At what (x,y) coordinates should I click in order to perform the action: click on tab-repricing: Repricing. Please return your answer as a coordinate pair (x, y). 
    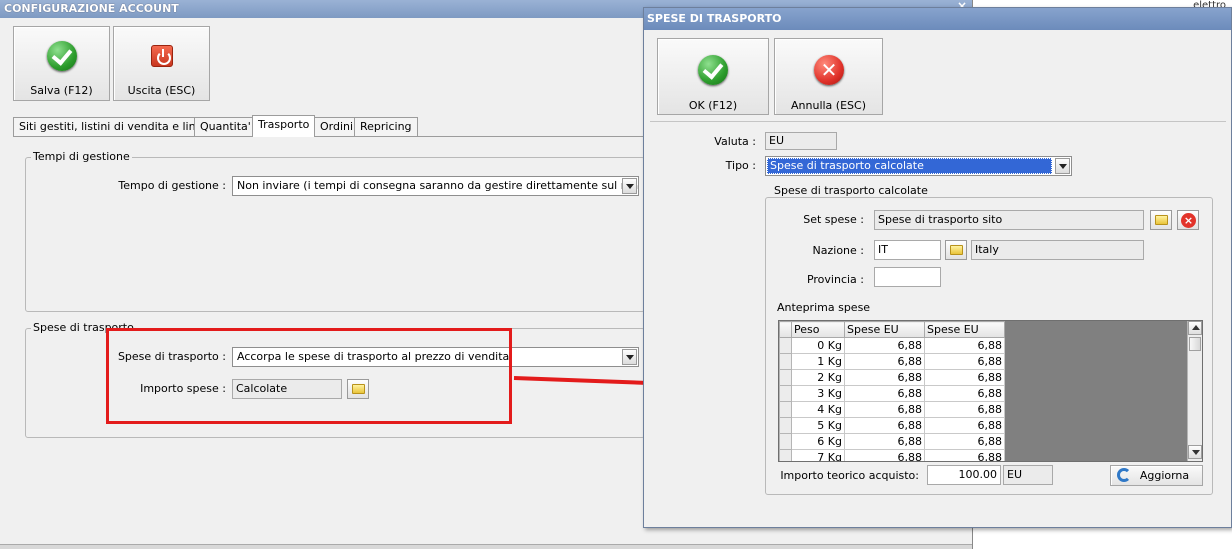
    Looking at the image, I should click on (386, 126).